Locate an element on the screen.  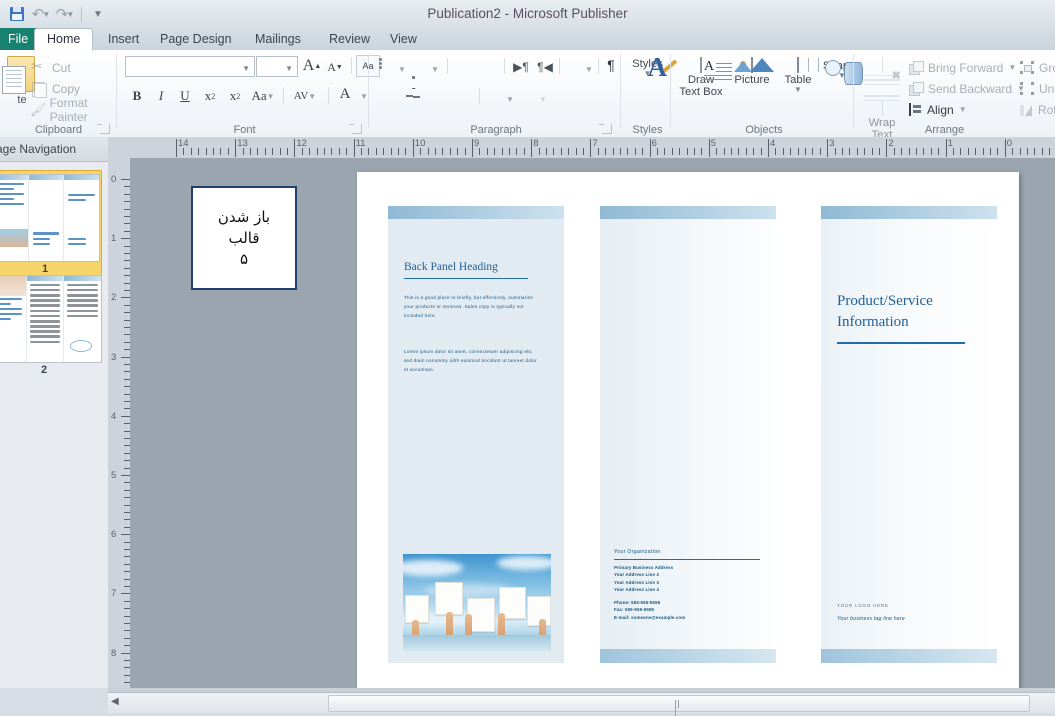
align-center-button is located at coordinates (413, 97).